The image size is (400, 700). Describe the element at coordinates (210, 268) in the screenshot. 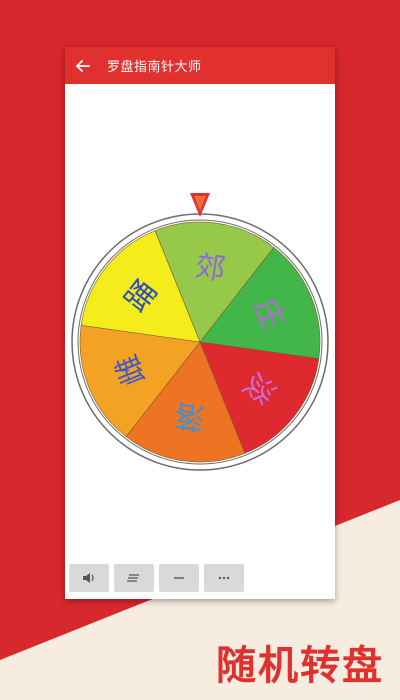

I see `wheel-segment-label: 郊` at that location.